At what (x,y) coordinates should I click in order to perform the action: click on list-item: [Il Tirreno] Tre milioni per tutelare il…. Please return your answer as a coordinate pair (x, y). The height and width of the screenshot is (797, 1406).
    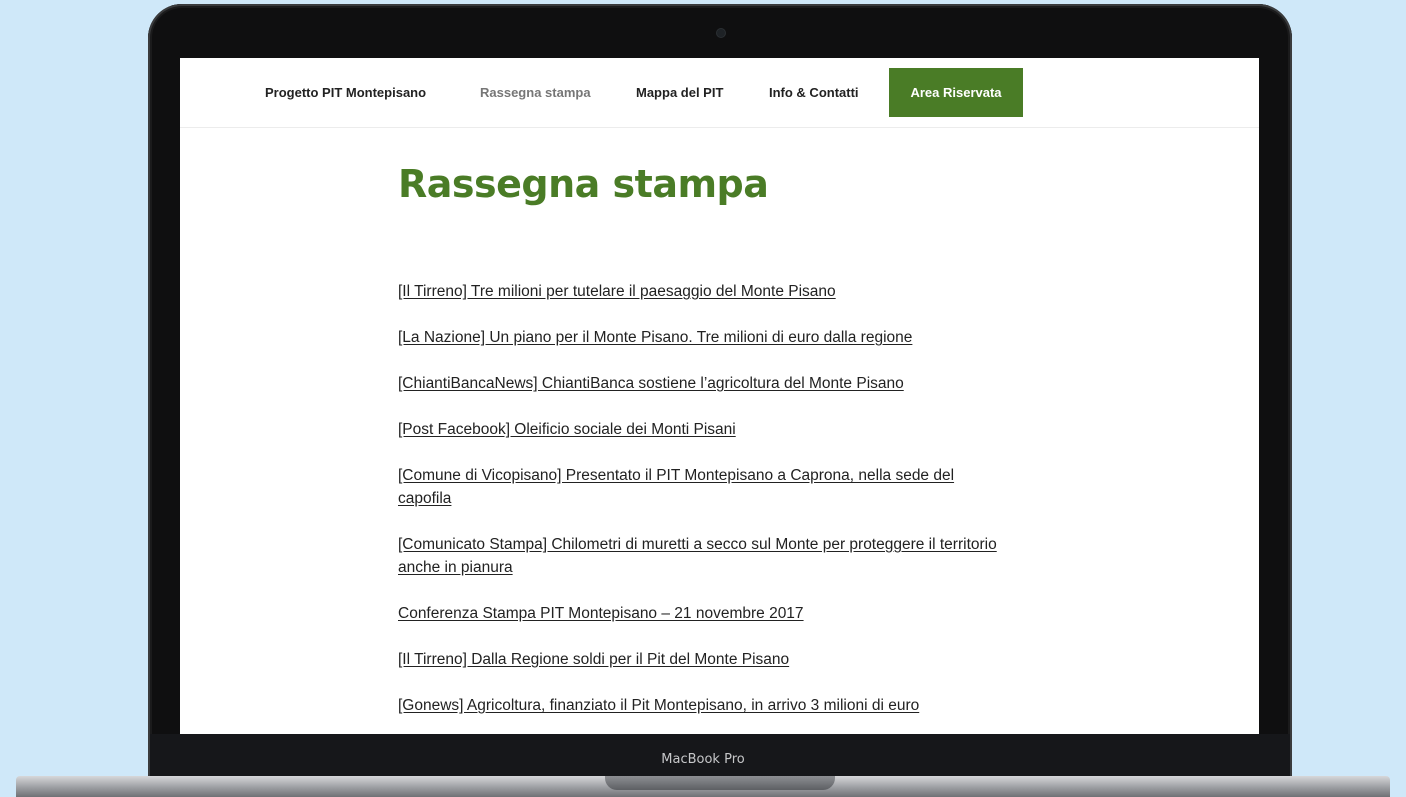
    Looking at the image, I should click on (698, 291).